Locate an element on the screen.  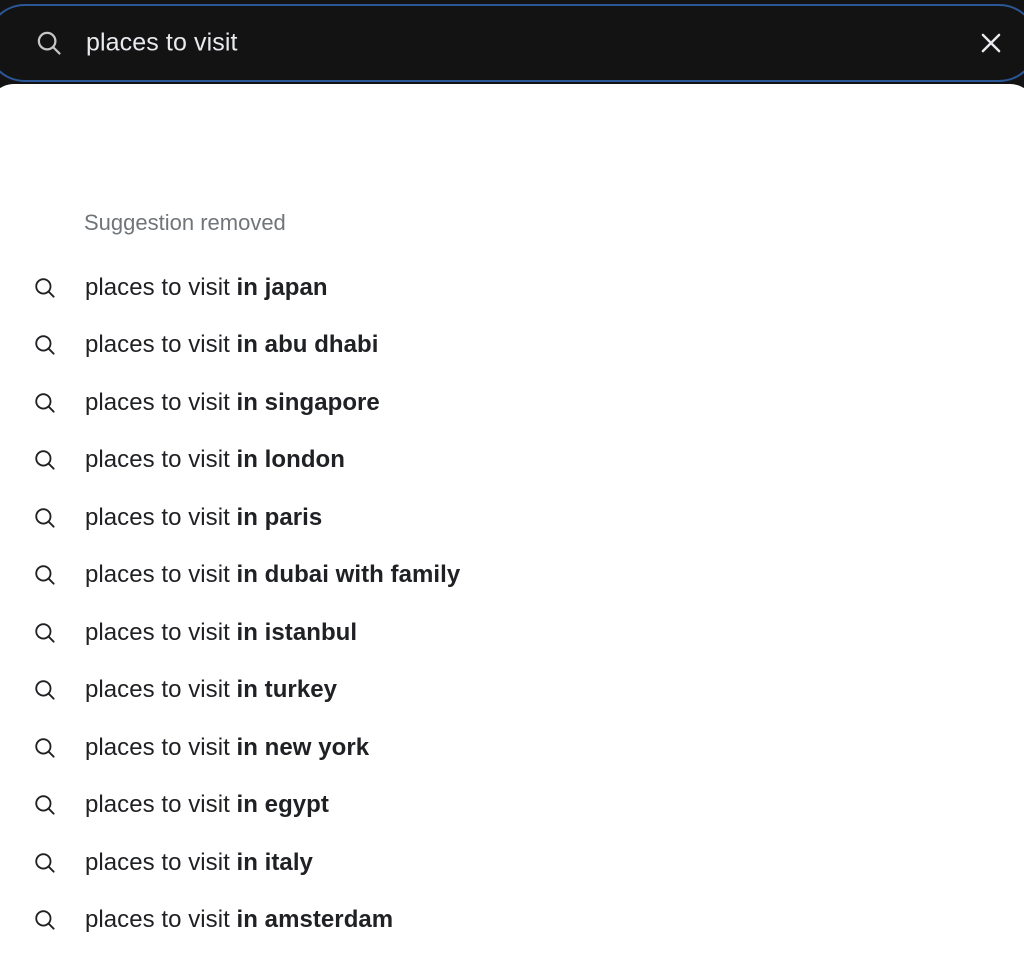
list-item: places to visit in dubai with family is located at coordinates (512, 576).